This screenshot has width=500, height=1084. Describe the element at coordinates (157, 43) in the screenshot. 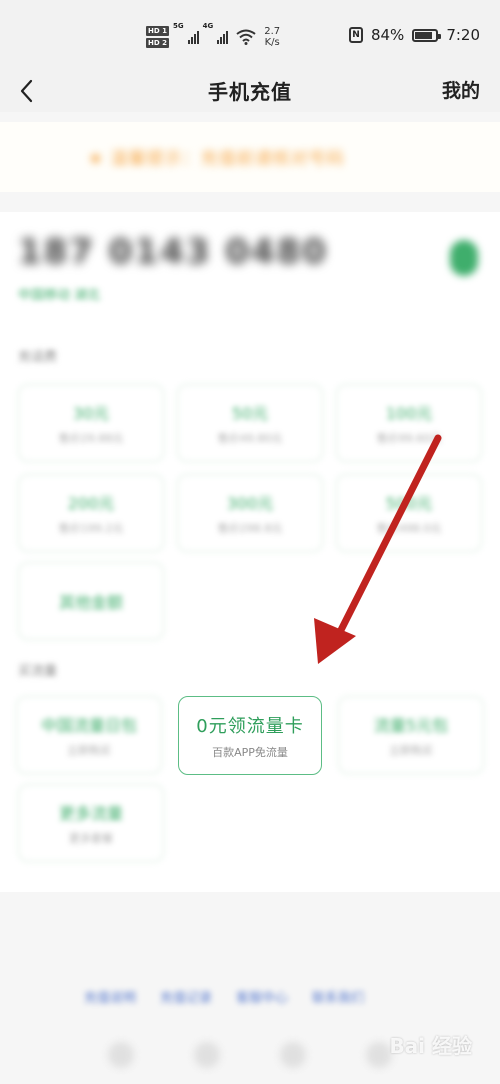

I see `hd2-badge: HD 2` at that location.